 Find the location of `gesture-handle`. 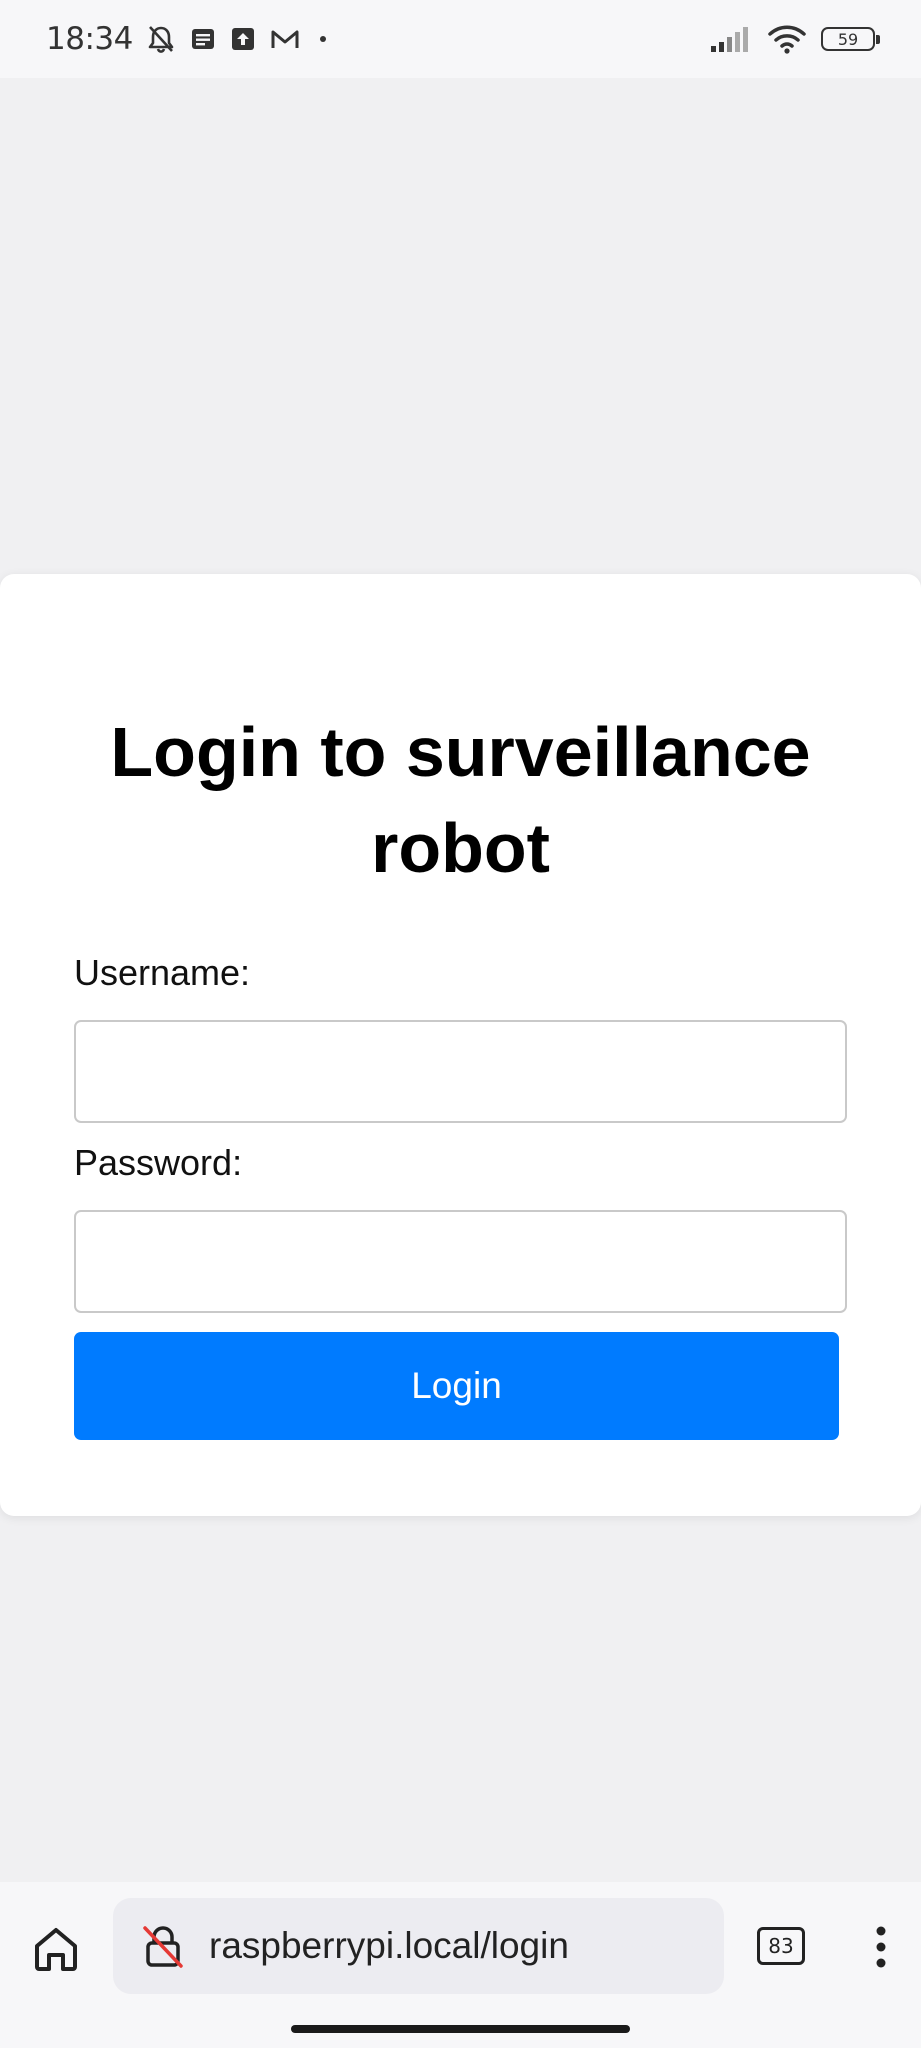

gesture-handle is located at coordinates (460, 2029).